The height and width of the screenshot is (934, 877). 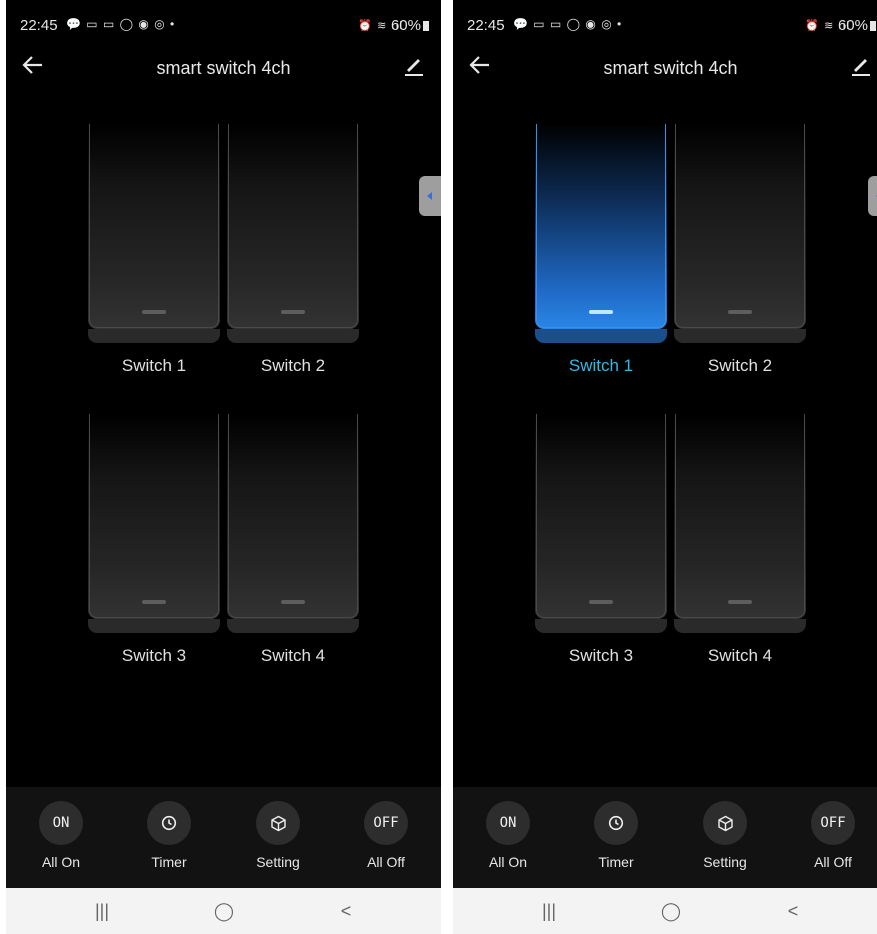 I want to click on chevron-left-icon, so click(x=429, y=196).